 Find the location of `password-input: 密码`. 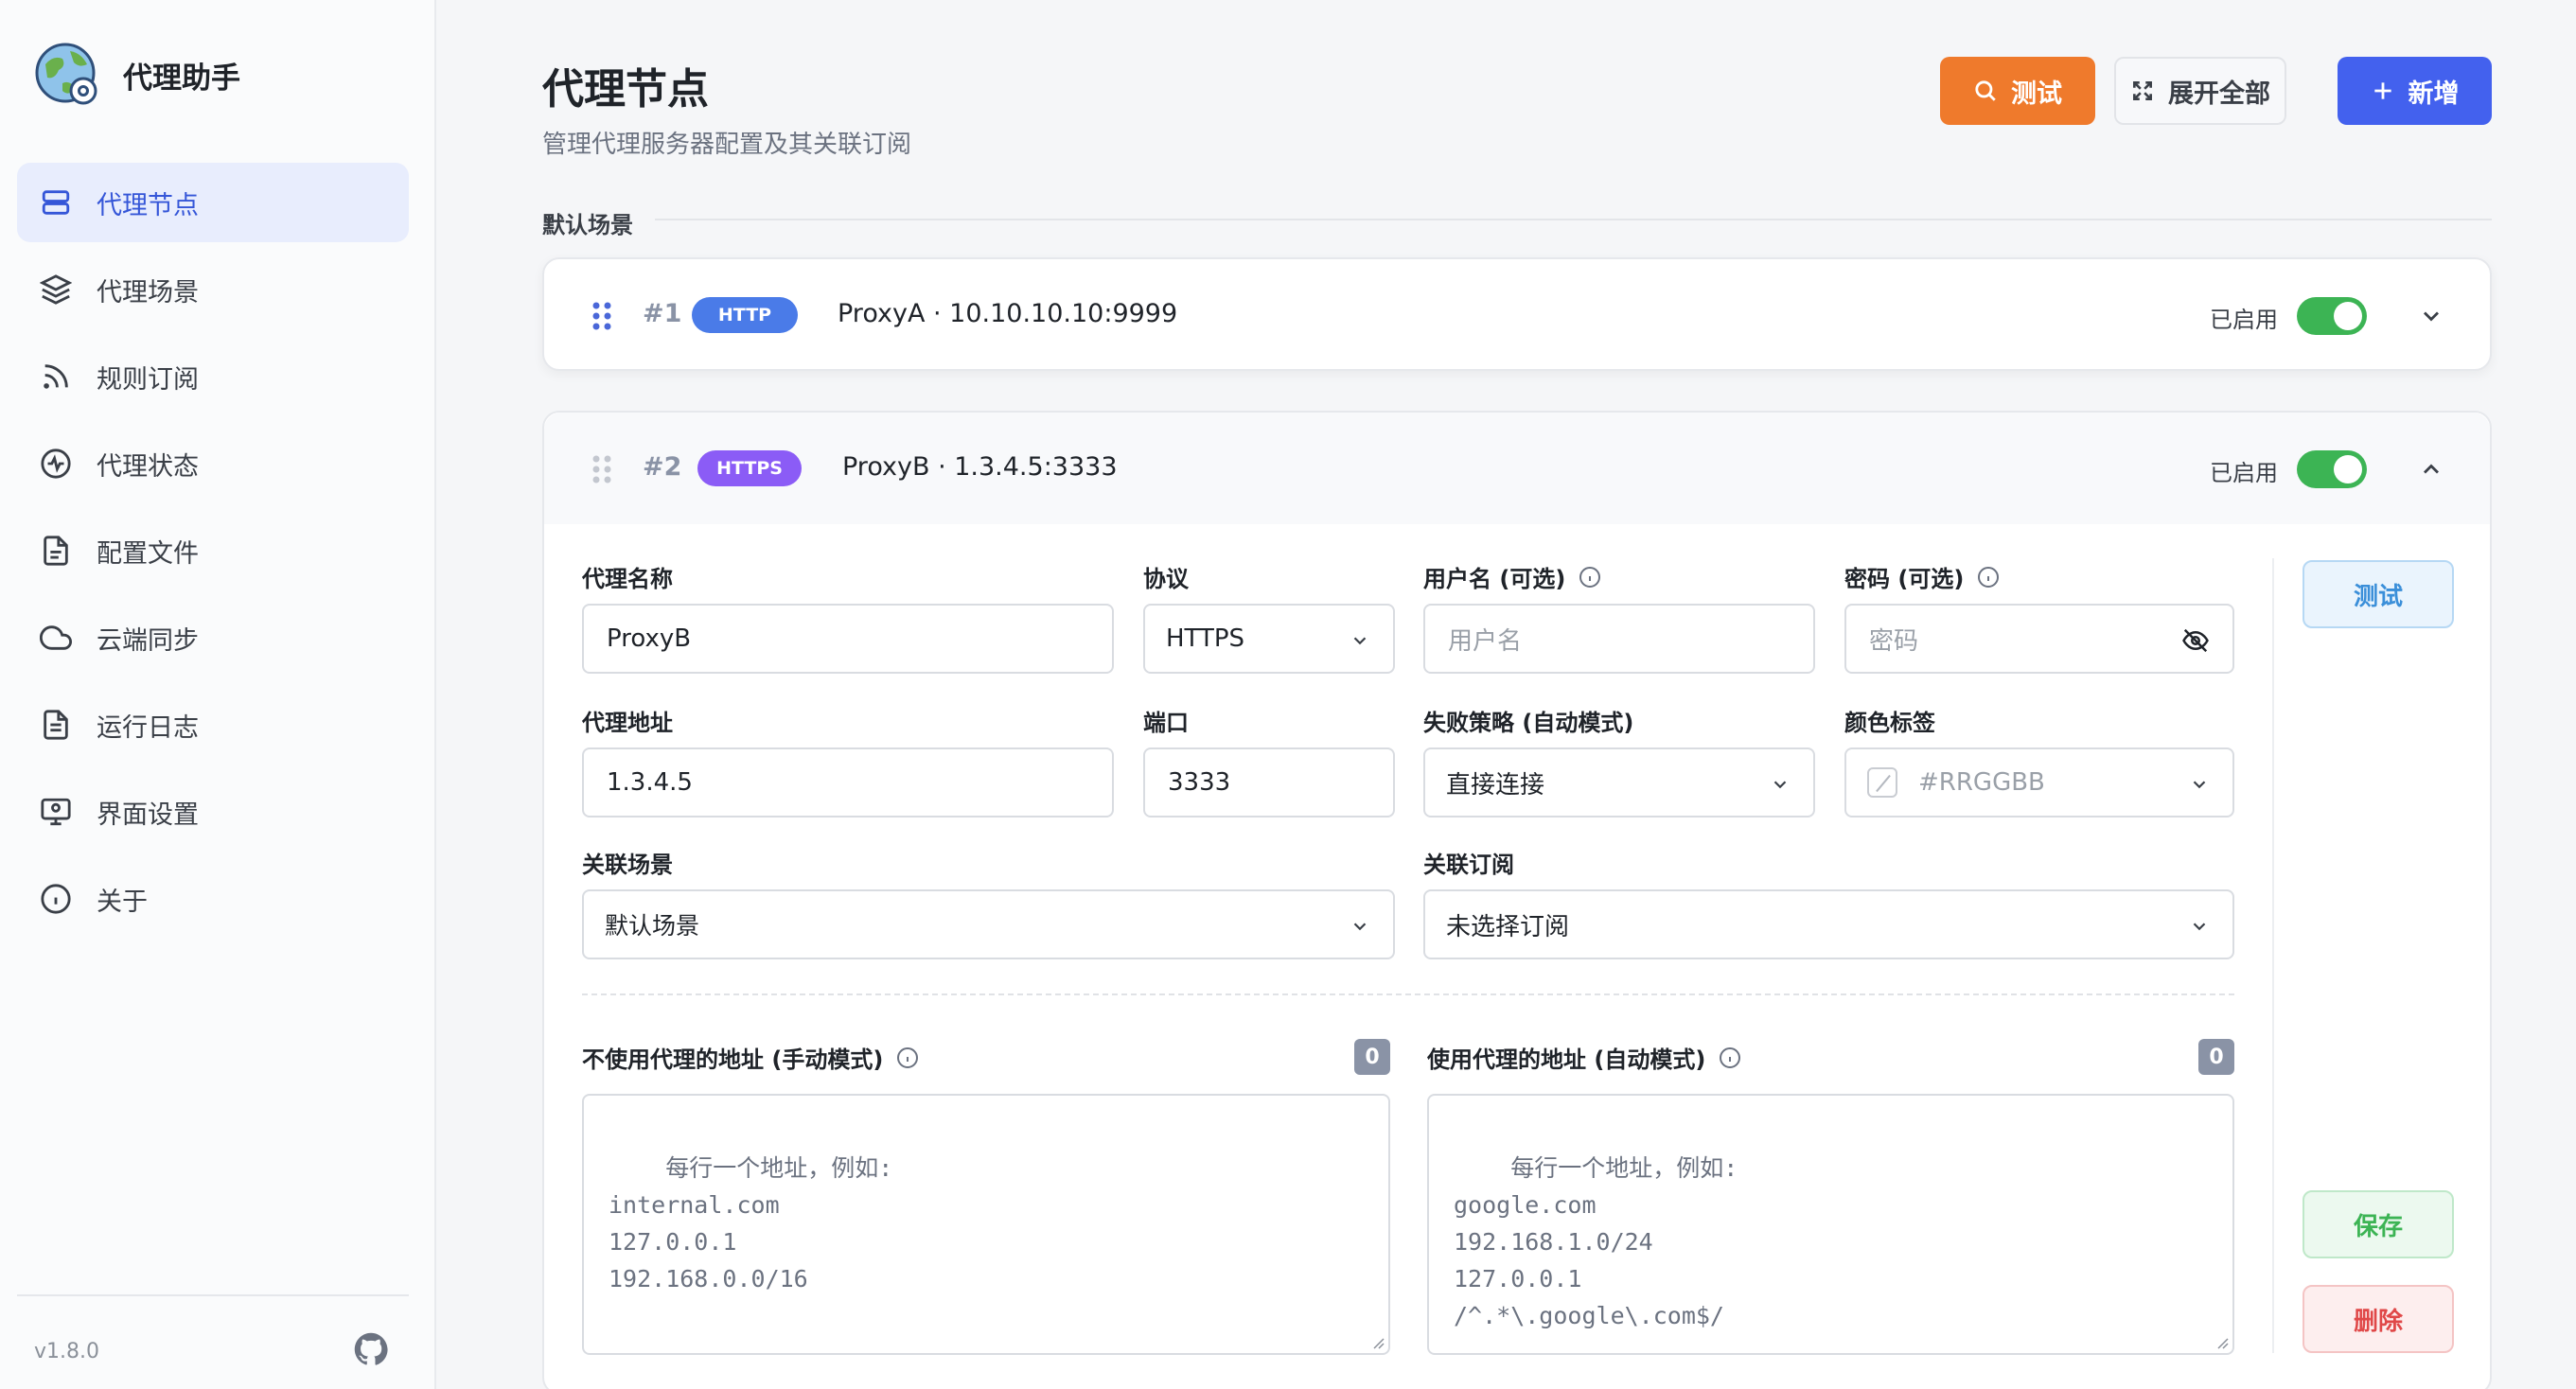

password-input: 密码 is located at coordinates (2039, 639).